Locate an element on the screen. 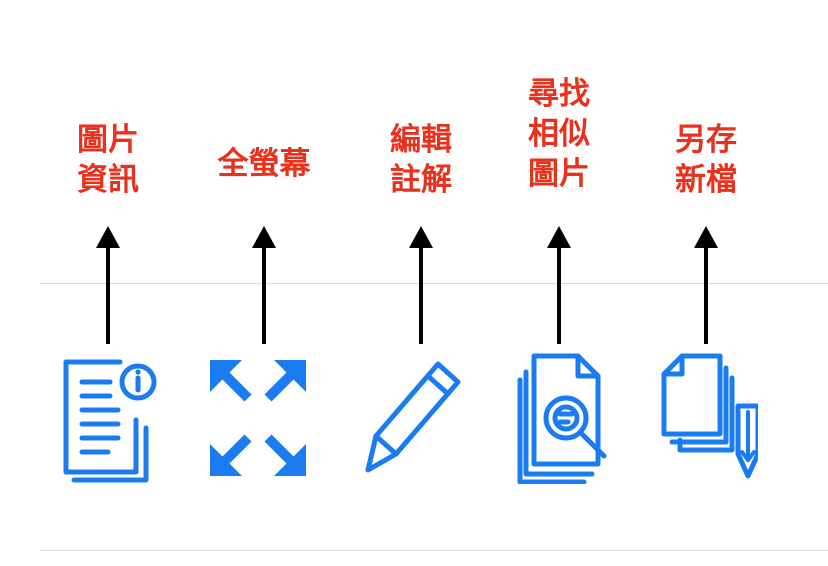 Image resolution: width=828 pixels, height=566 pixels. image-info-icon is located at coordinates (108, 418).